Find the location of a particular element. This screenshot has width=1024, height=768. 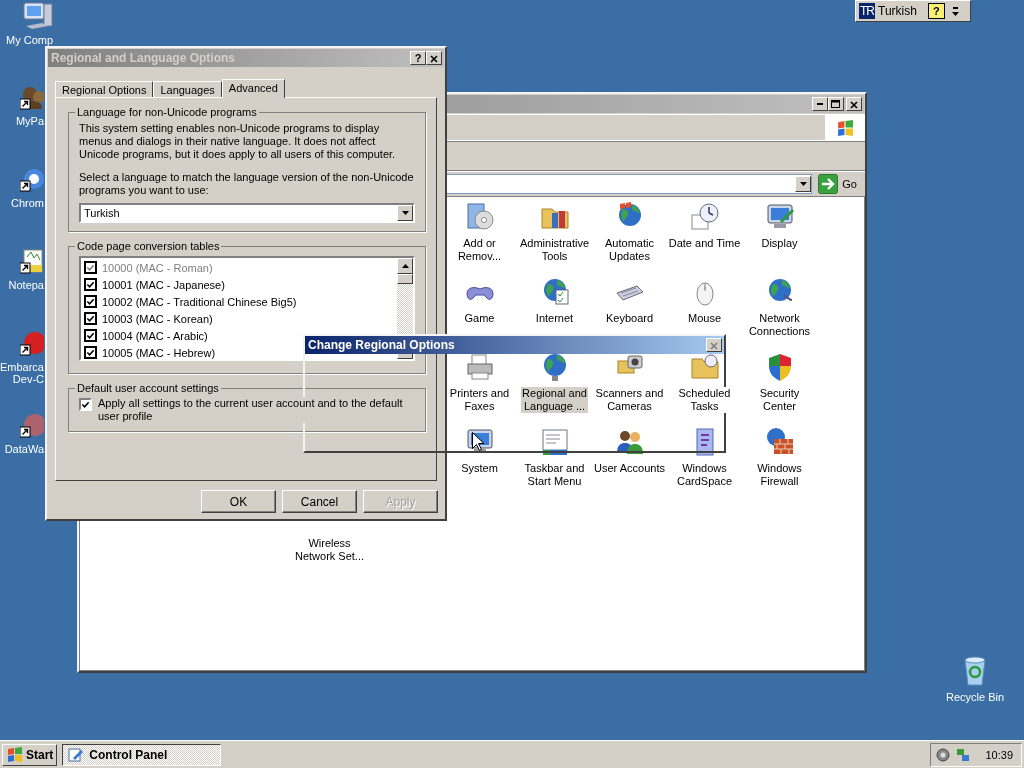

checkbox-label: 10000 (MAC - Roman) is located at coordinates (157, 267).